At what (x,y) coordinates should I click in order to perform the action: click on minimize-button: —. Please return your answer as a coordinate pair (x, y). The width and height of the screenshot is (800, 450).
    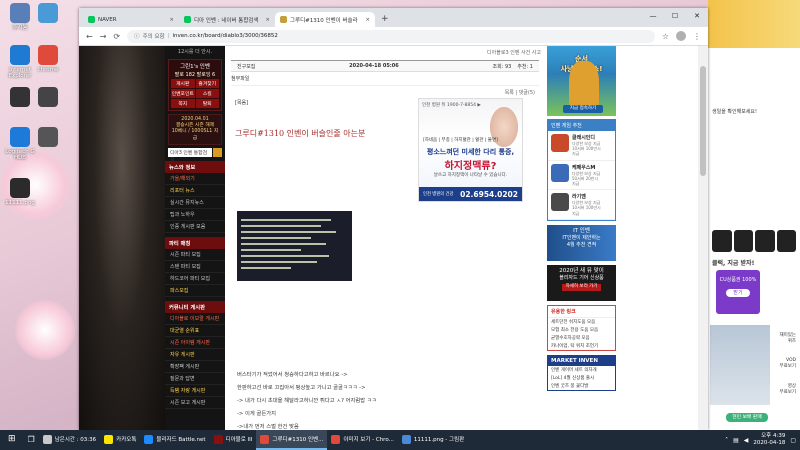
    Looking at the image, I should click on (653, 15).